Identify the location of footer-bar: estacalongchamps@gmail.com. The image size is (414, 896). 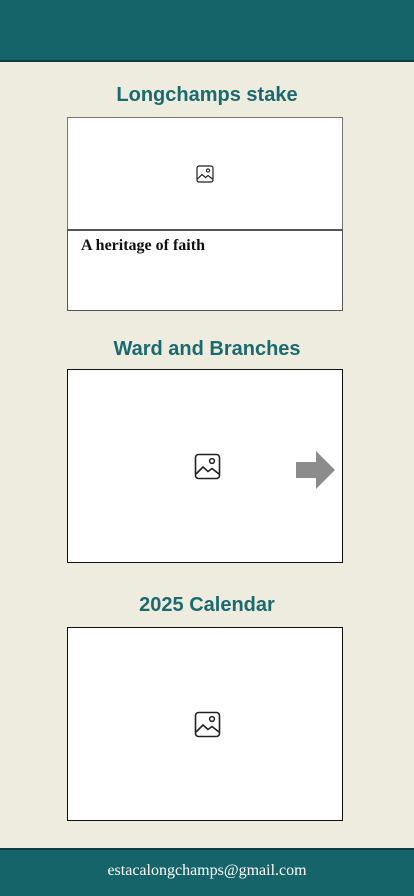
(207, 872).